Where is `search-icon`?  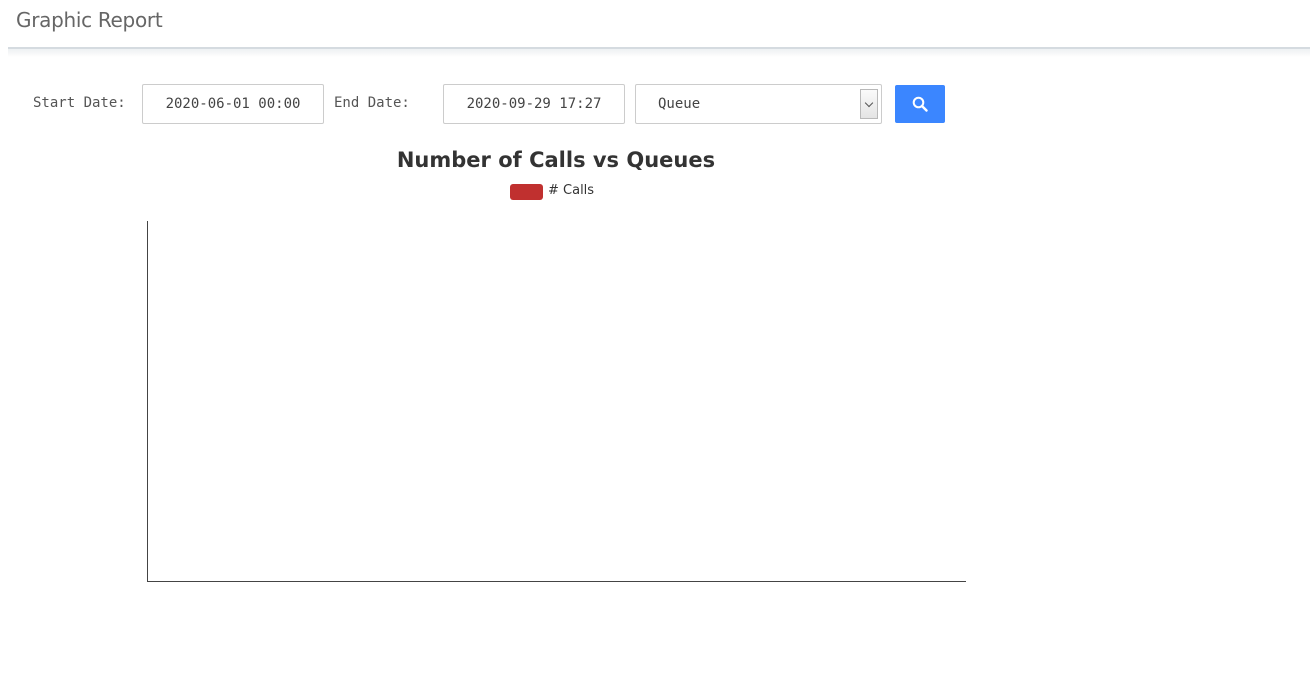 search-icon is located at coordinates (920, 104).